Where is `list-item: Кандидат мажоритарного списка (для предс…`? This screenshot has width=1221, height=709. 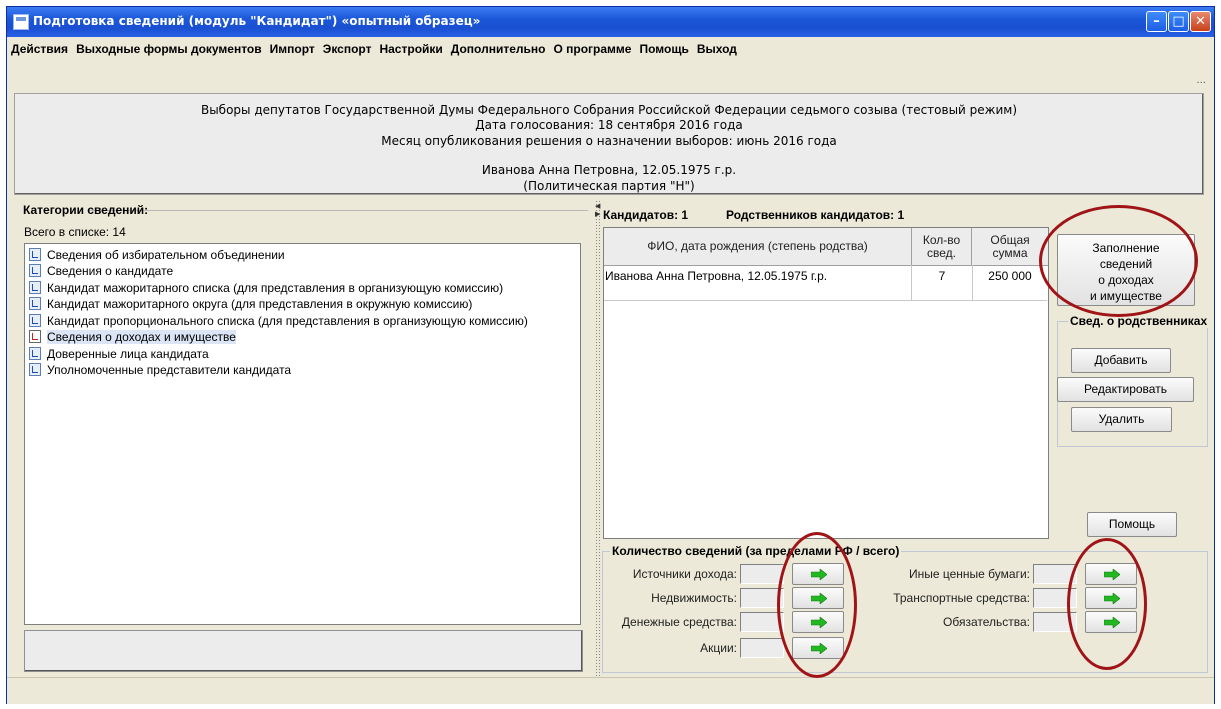 list-item: Кандидат мажоритарного списка (для предс… is located at coordinates (266, 288).